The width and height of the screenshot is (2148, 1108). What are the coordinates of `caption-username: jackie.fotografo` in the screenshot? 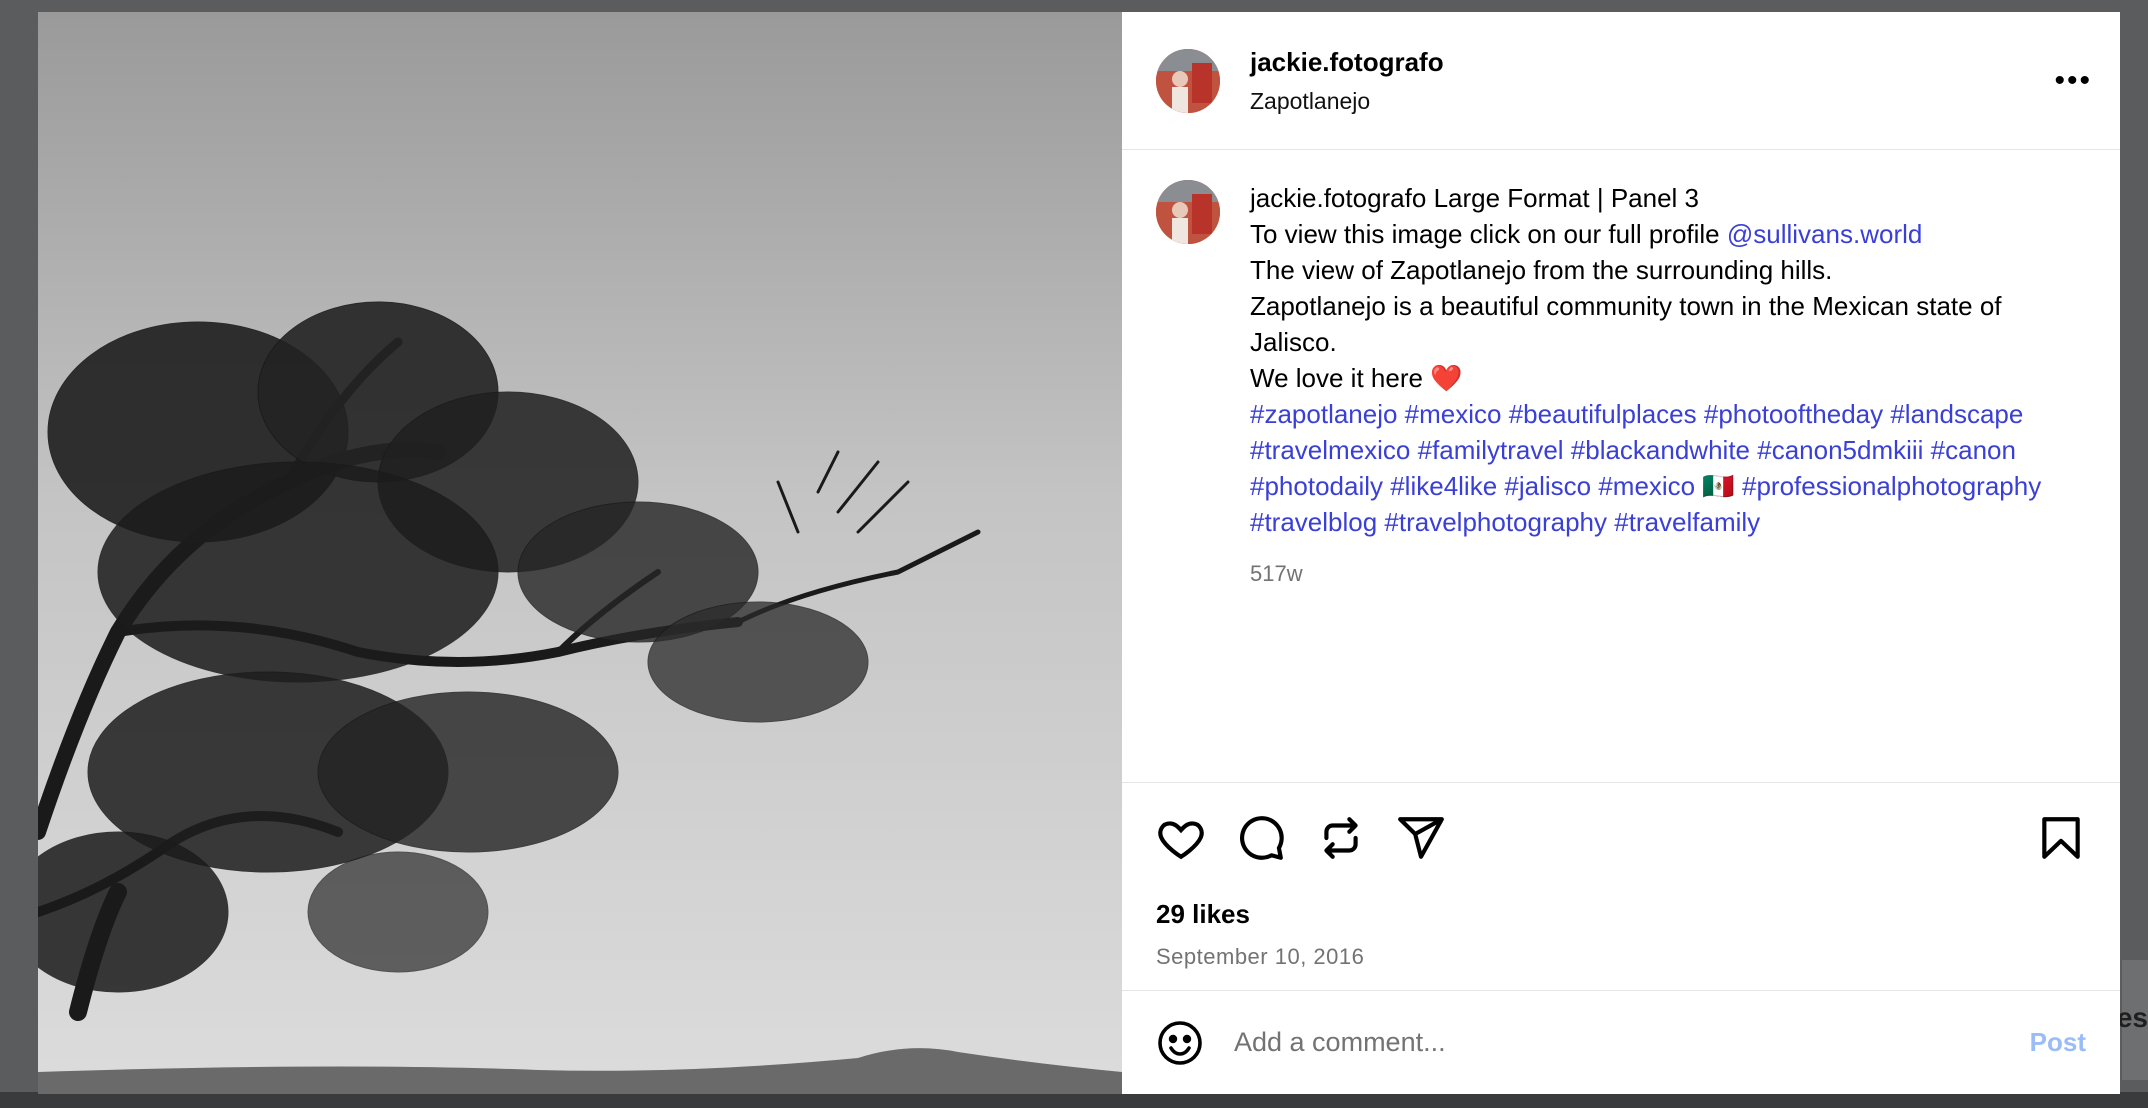 It's located at (1338, 198).